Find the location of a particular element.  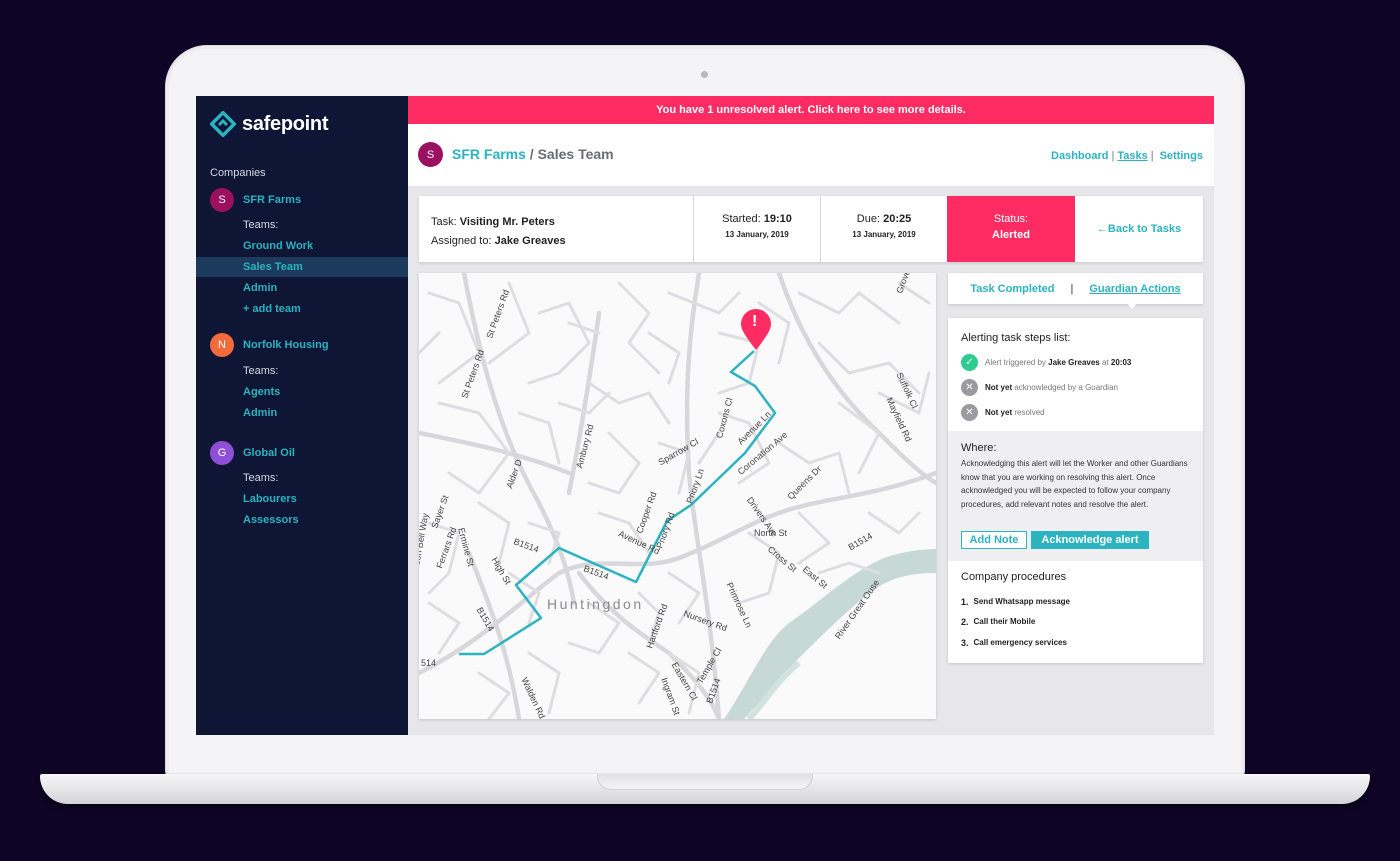

step-text: Not yet resolved is located at coordinates (1015, 412).